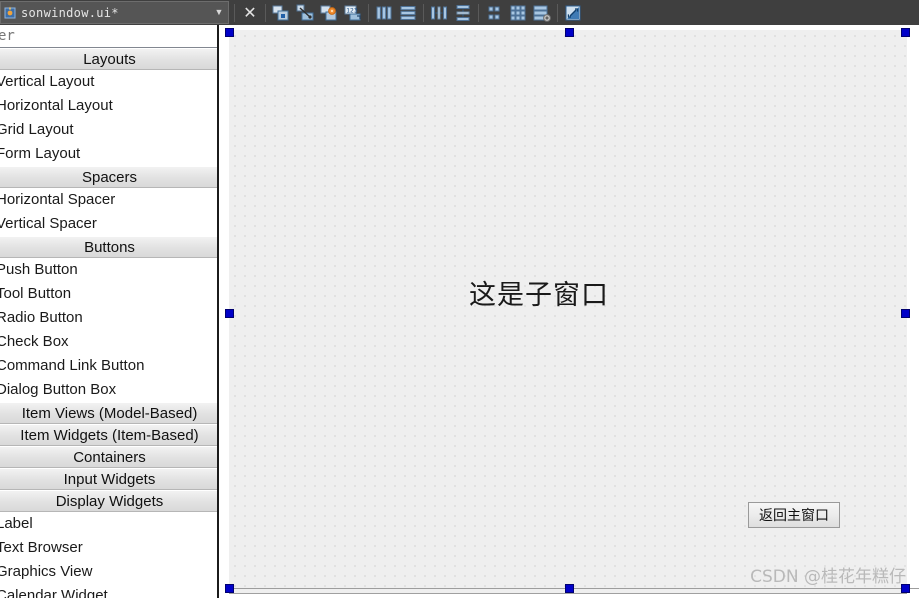 The width and height of the screenshot is (919, 598). I want to click on form-bottom-edge, so click(574, 588).